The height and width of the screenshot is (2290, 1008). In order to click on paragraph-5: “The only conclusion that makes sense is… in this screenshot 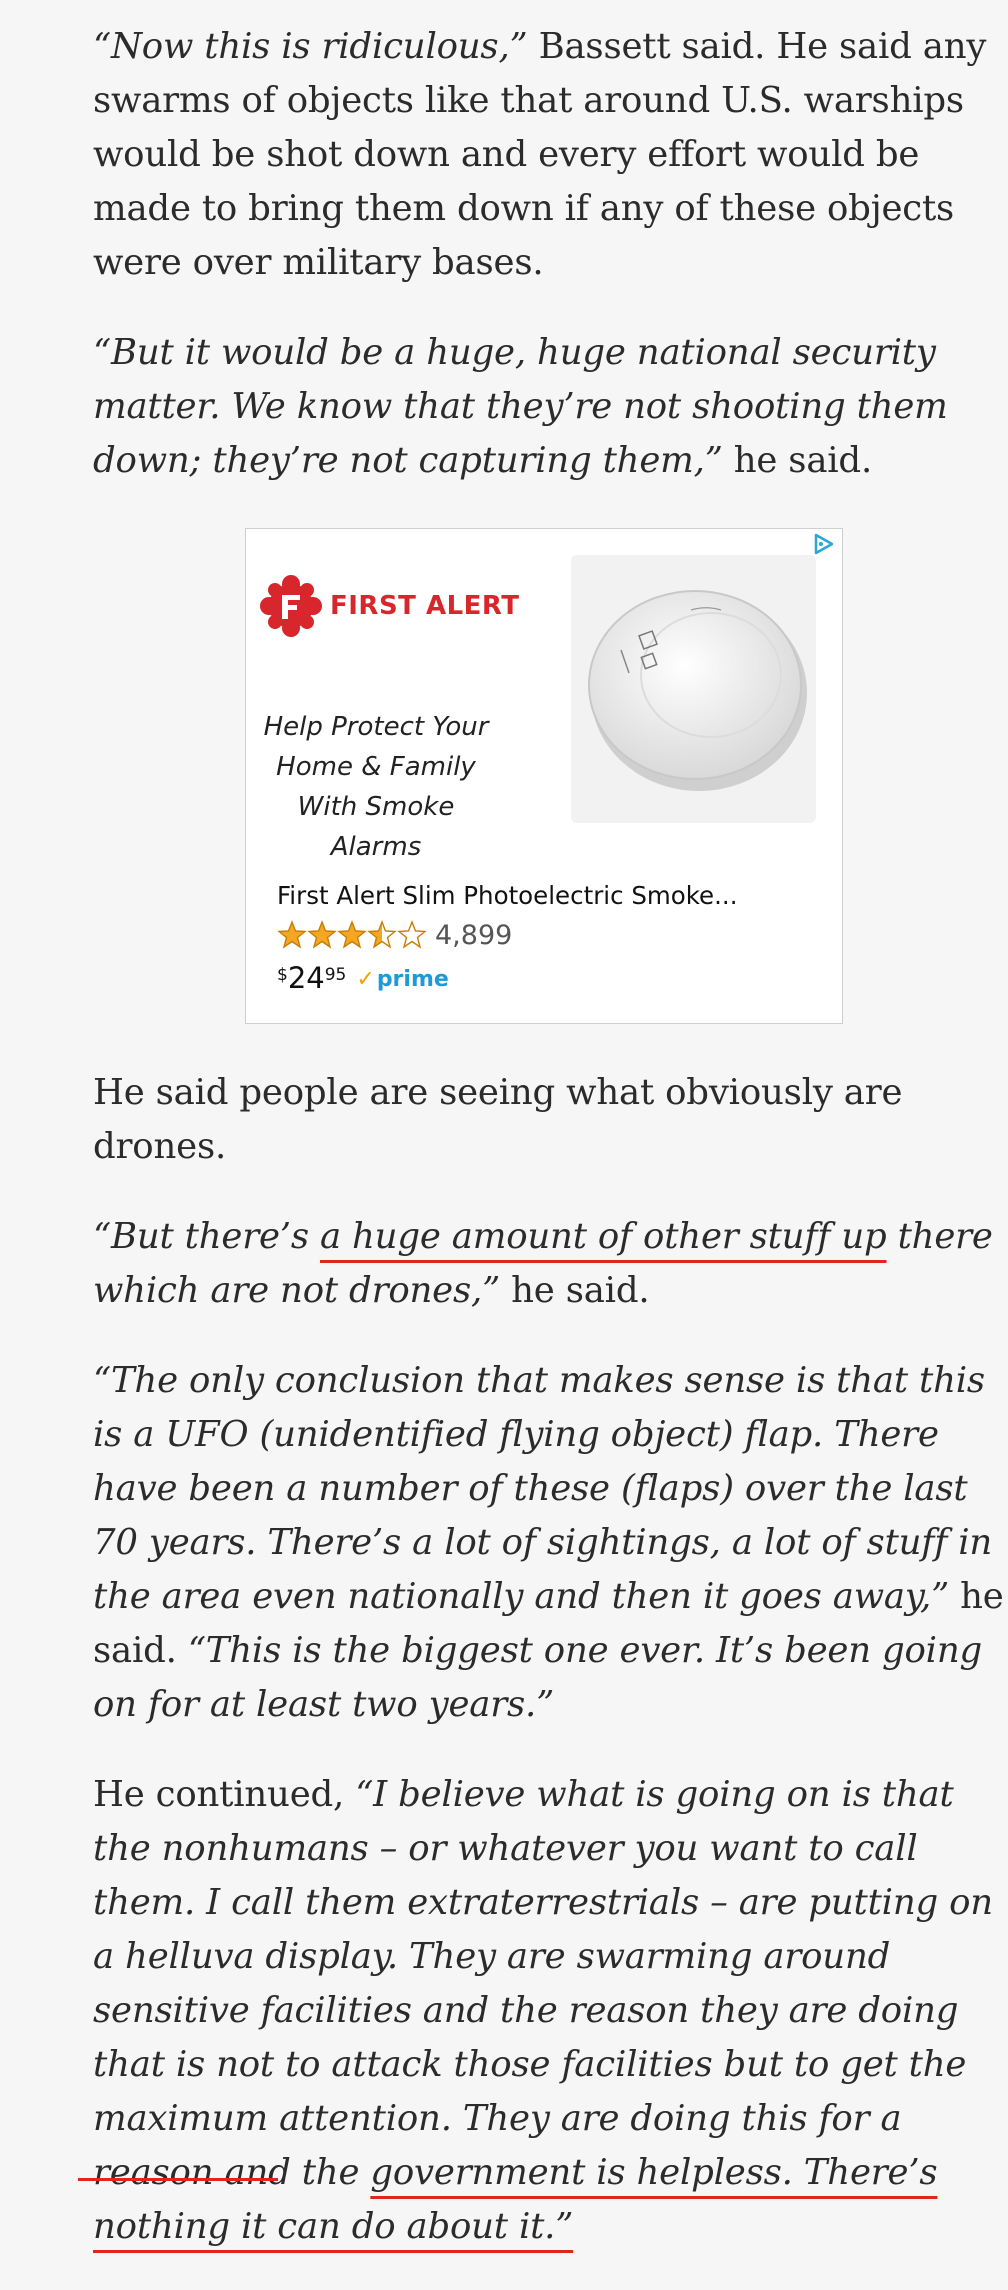, I will do `click(550, 1543)`.